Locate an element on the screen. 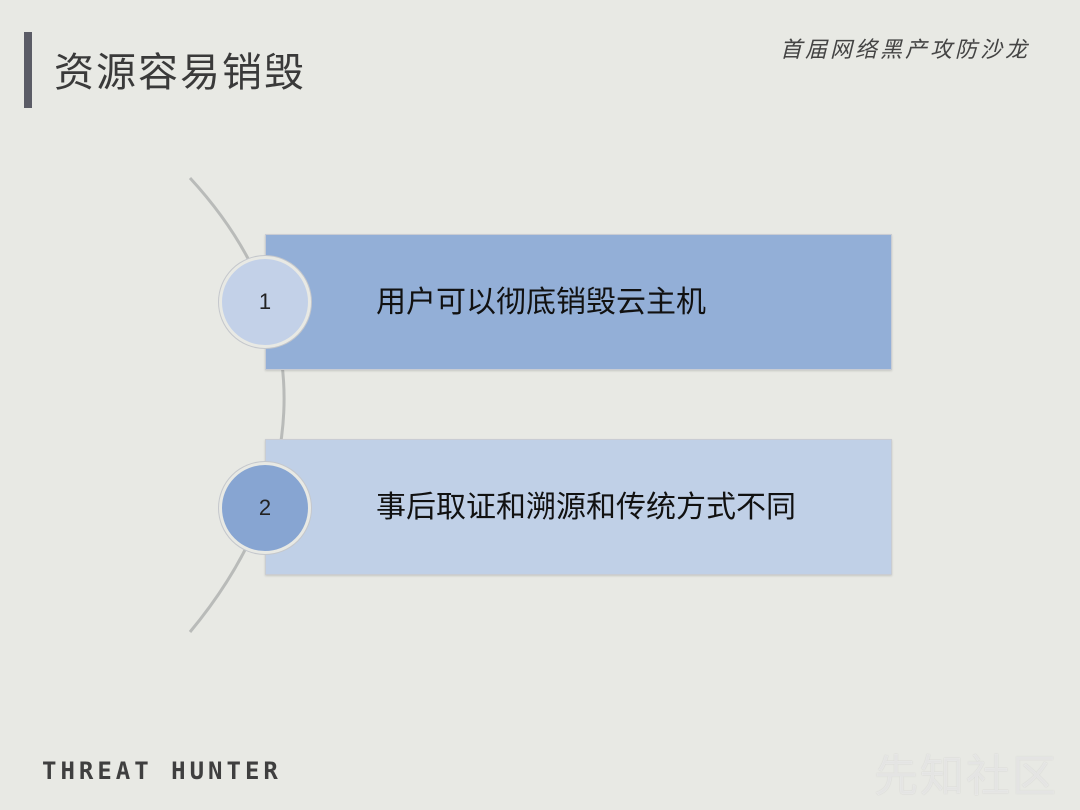  brand-logo-text: THREAT HUNTER is located at coordinates (162, 771).